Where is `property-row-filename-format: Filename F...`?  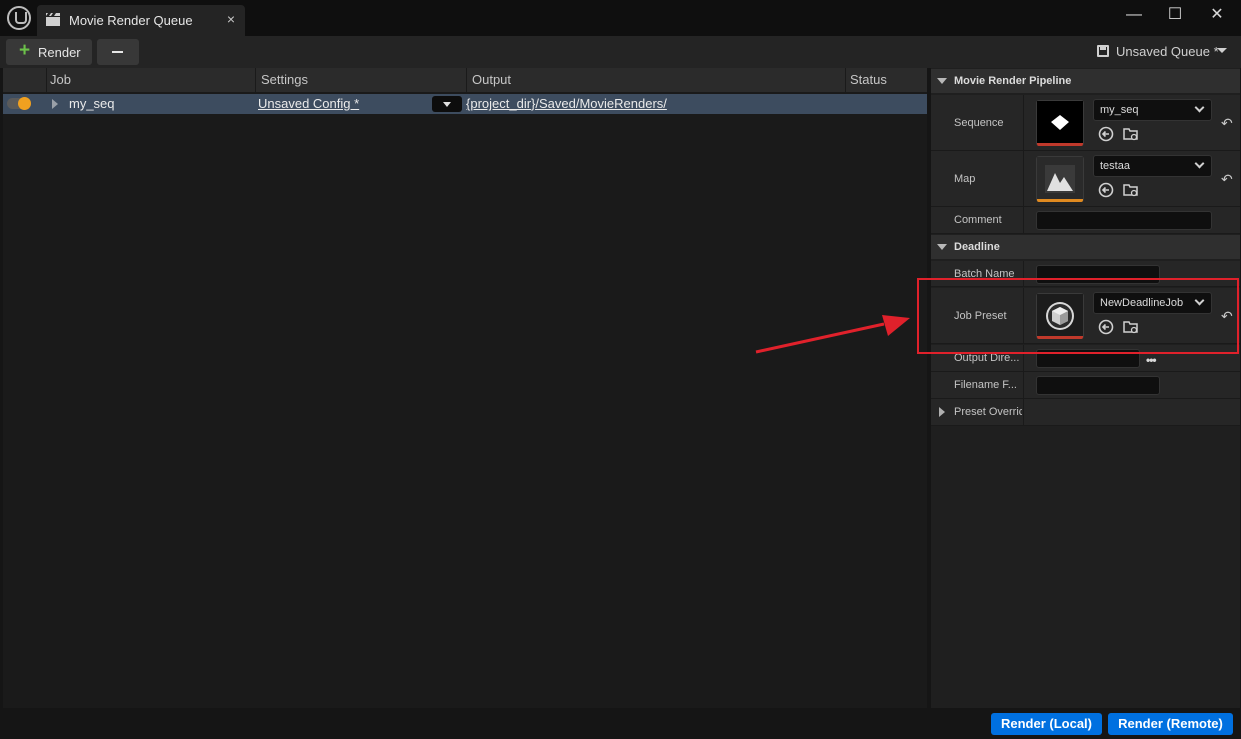
property-row-filename-format: Filename F... is located at coordinates (1085, 385).